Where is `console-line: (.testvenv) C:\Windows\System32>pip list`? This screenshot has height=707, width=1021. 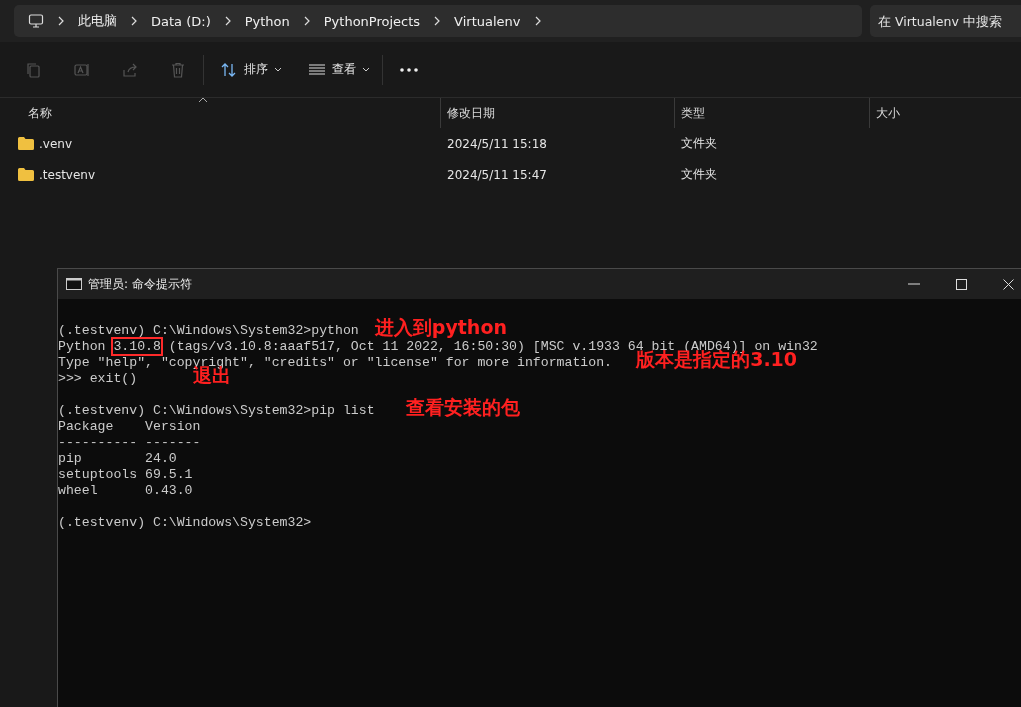
console-line: (.testvenv) C:\Windows\System32>pip list is located at coordinates (216, 411).